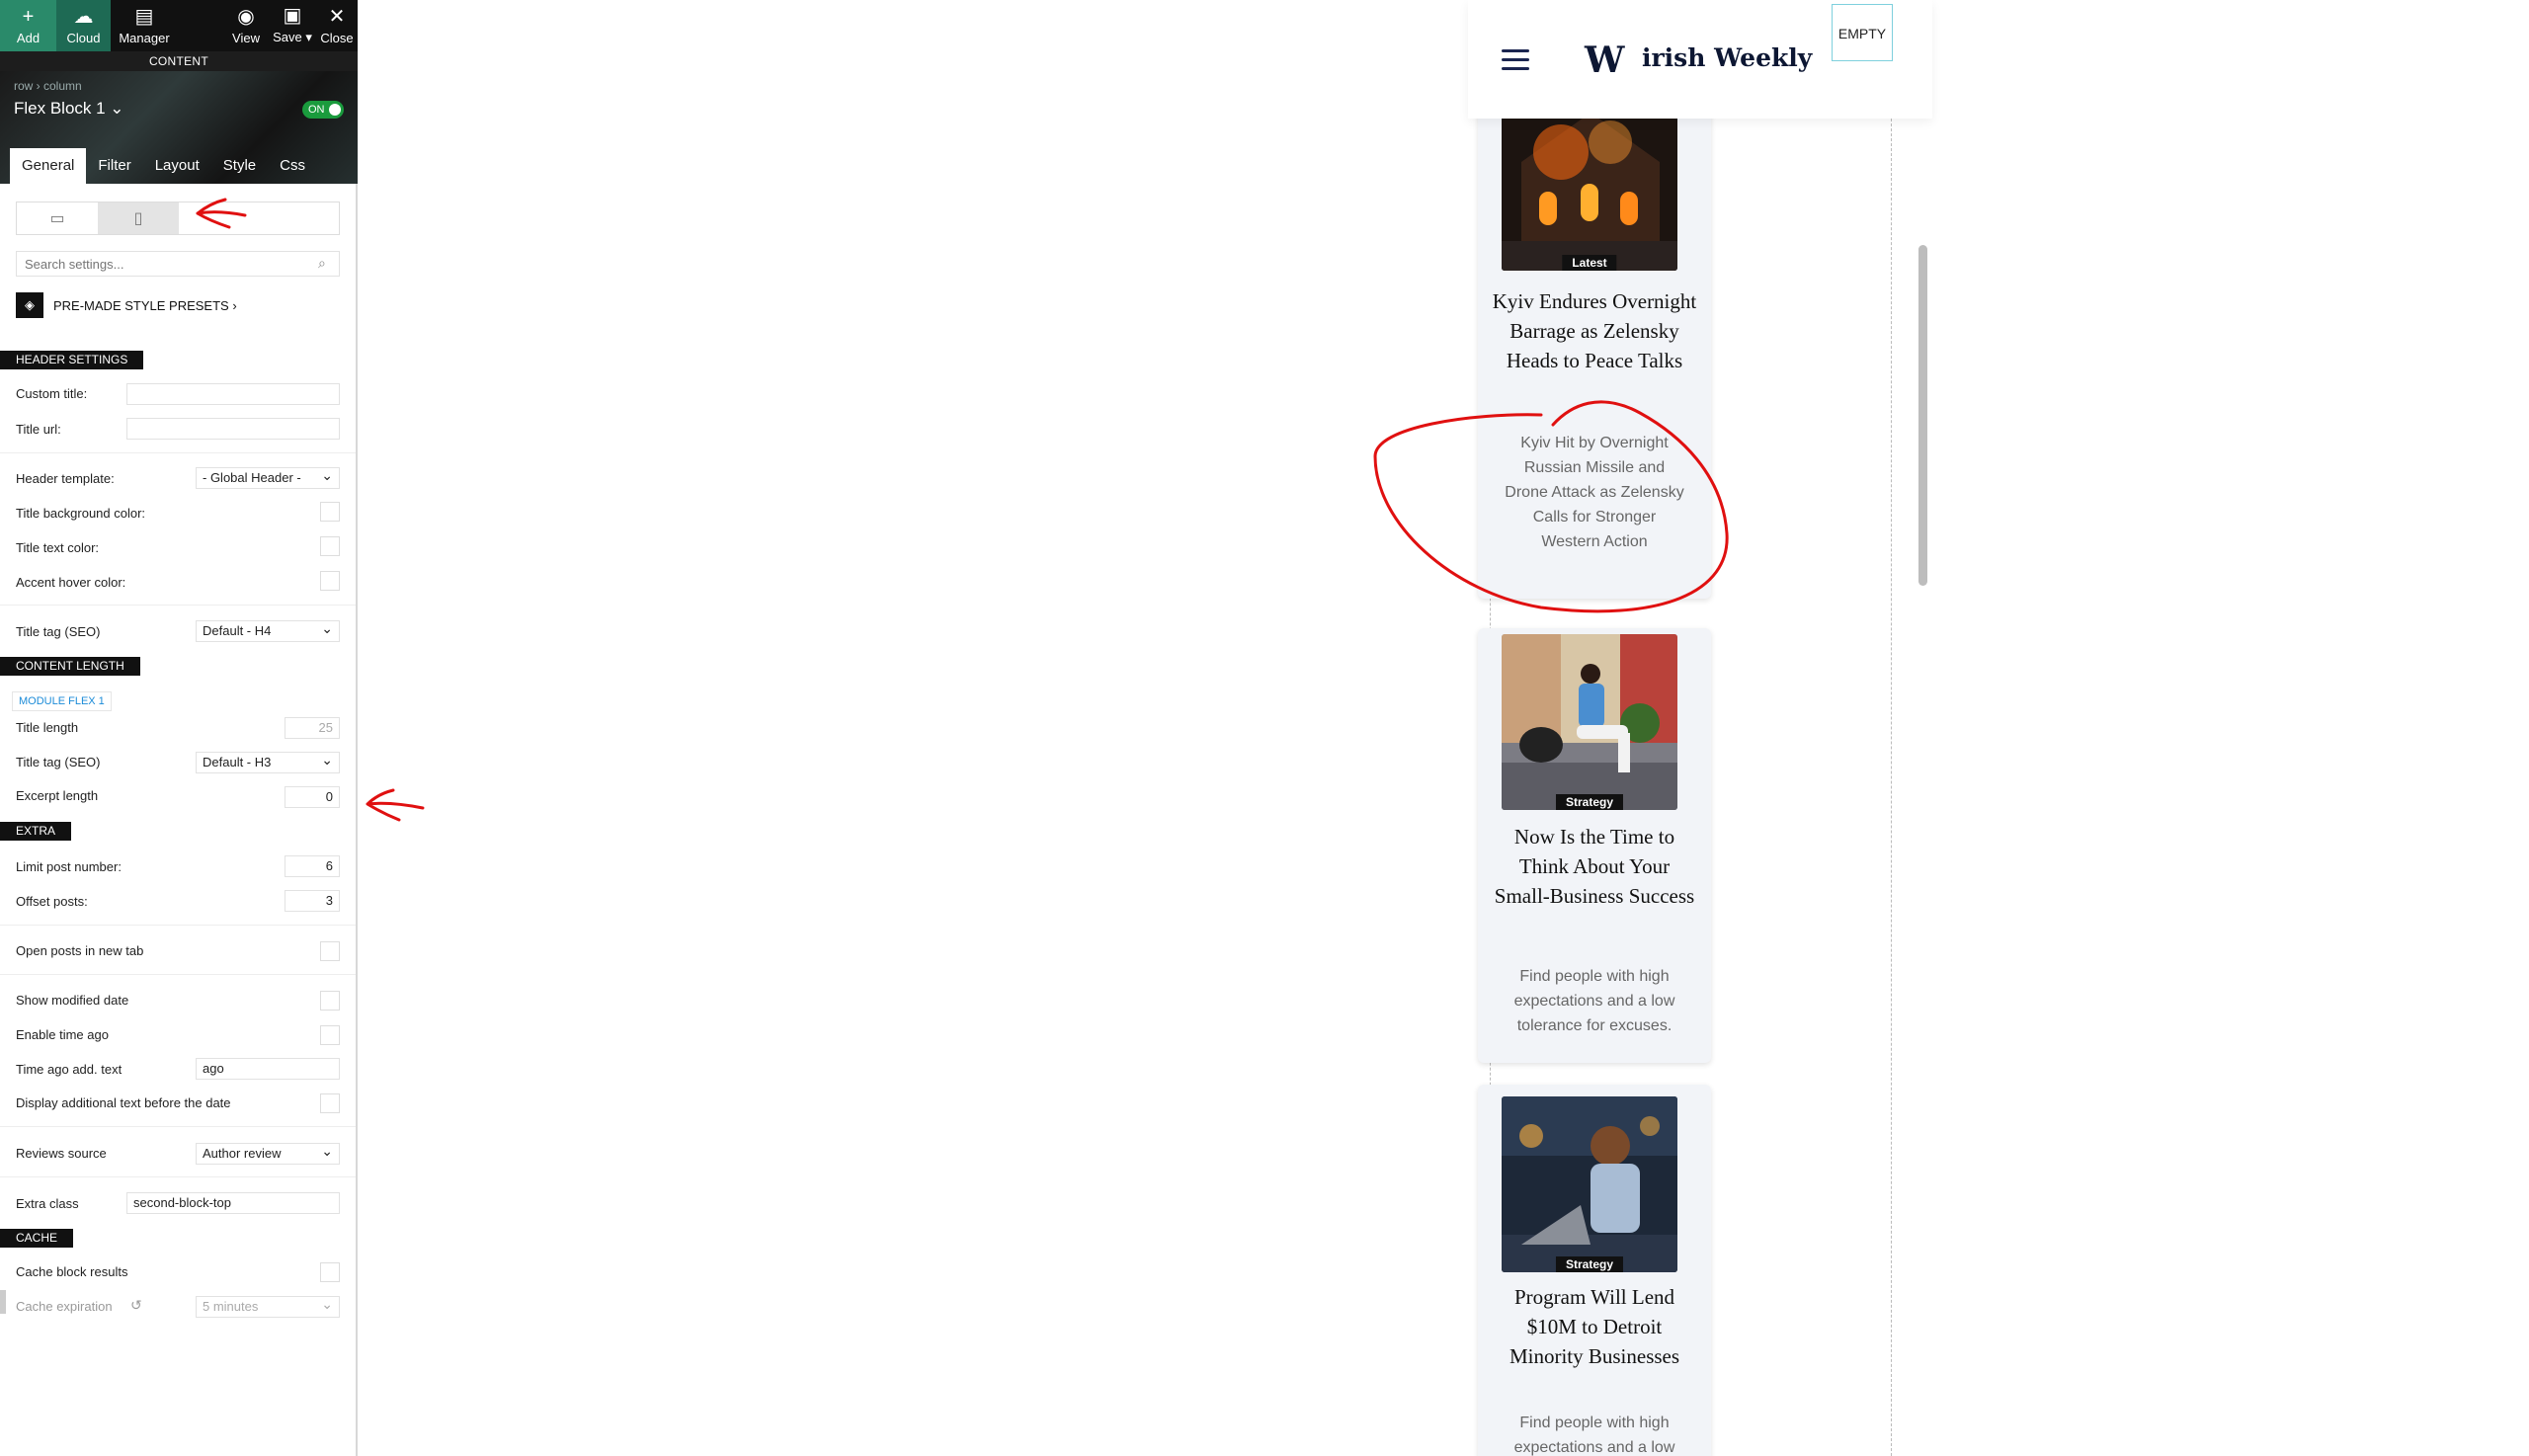  Describe the element at coordinates (1922, 415) in the screenshot. I see `scrollbar-thumb` at that location.